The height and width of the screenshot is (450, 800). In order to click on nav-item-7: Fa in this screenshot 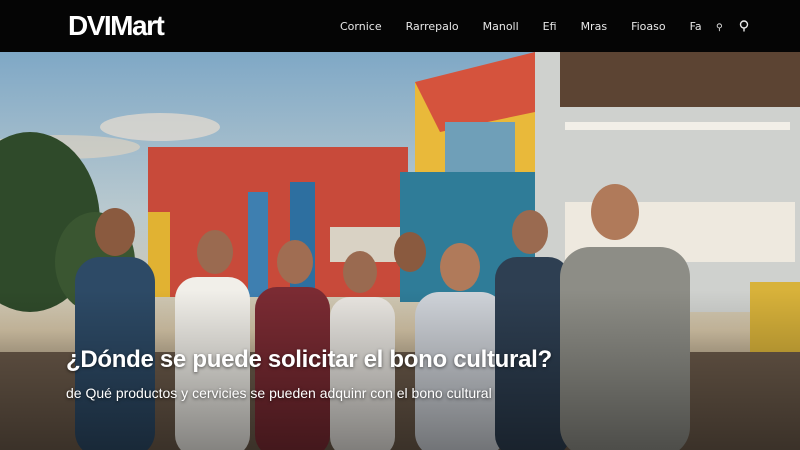, I will do `click(696, 26)`.